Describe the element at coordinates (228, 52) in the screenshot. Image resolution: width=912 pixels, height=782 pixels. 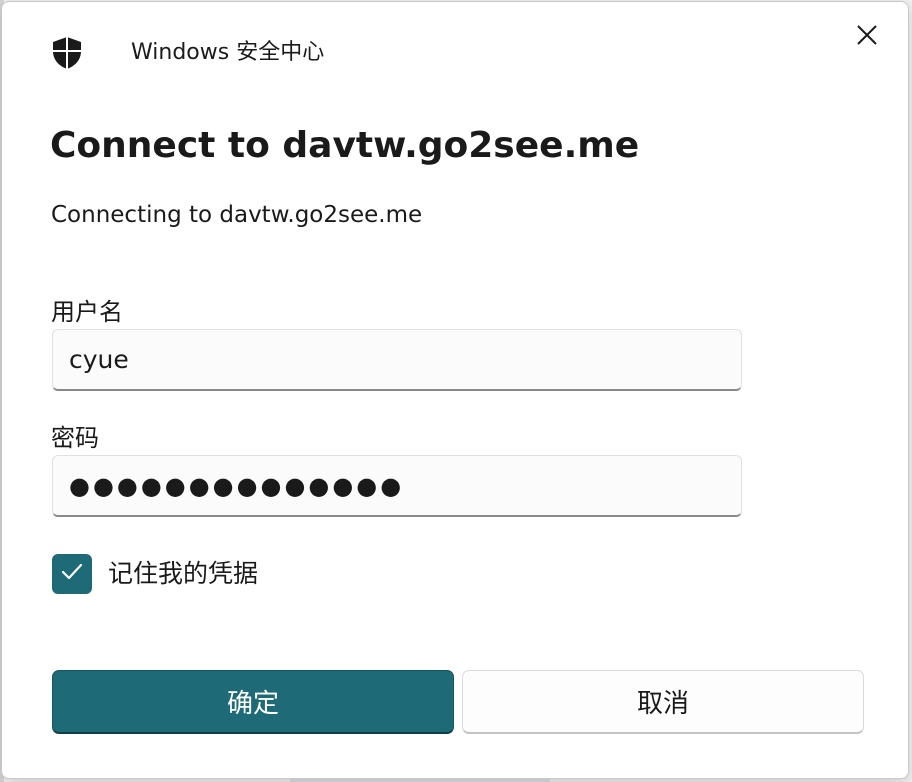
I see `window-title: Windows 安全中心` at that location.